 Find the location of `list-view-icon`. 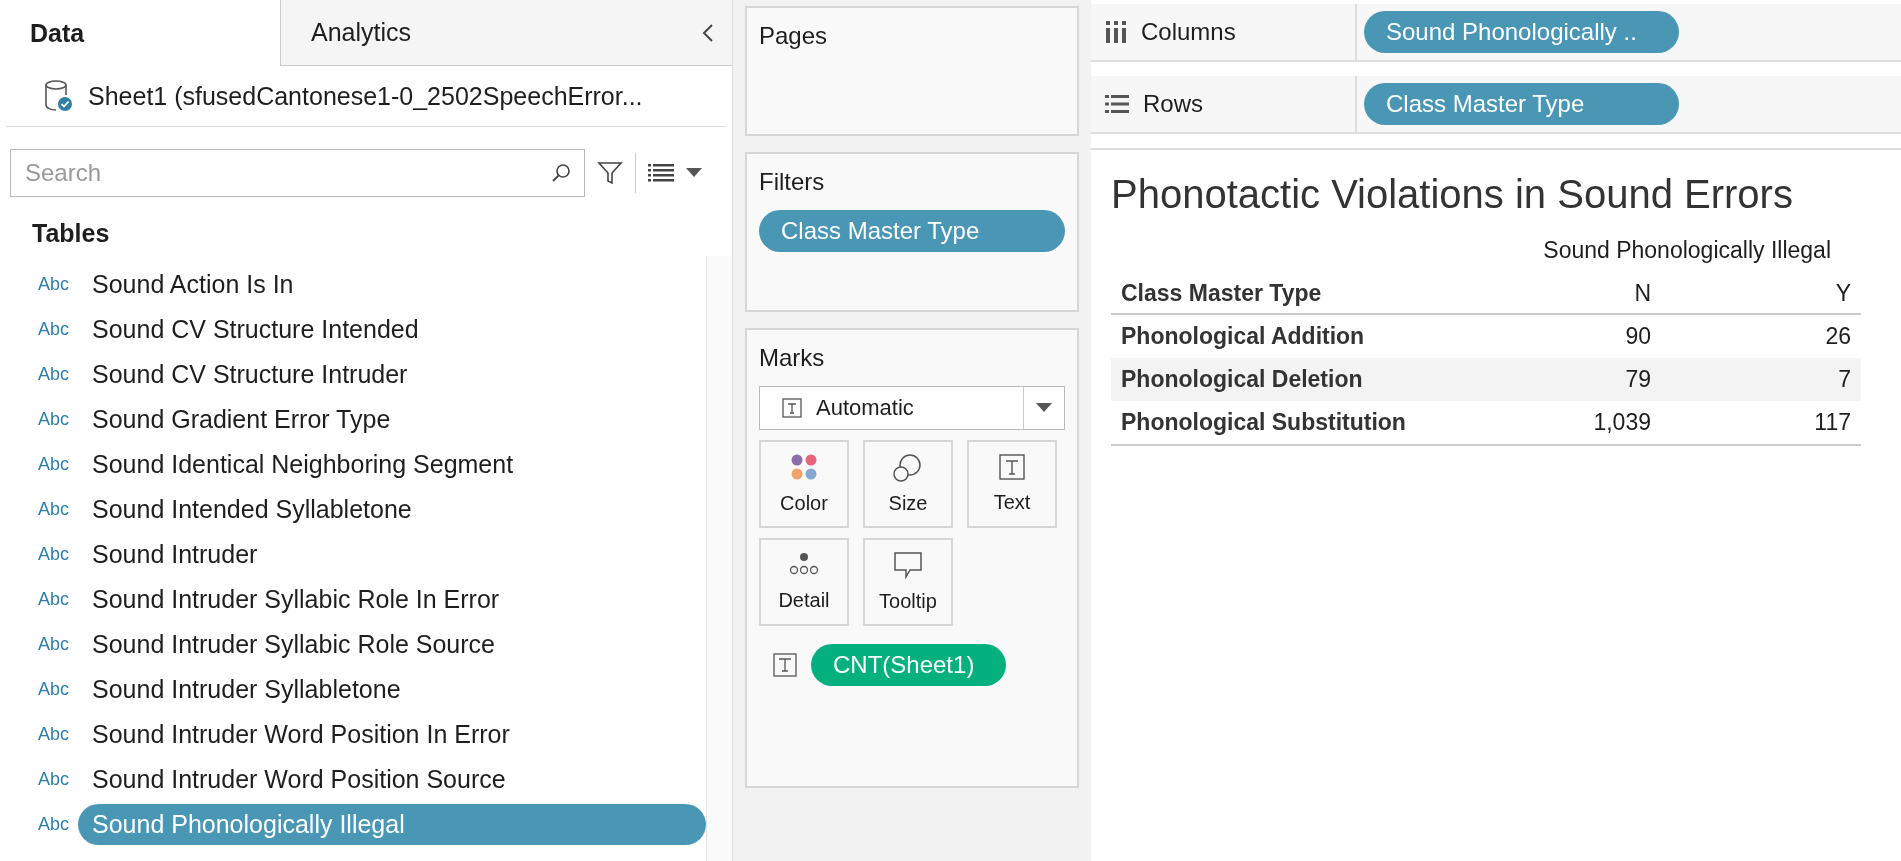

list-view-icon is located at coordinates (661, 173).